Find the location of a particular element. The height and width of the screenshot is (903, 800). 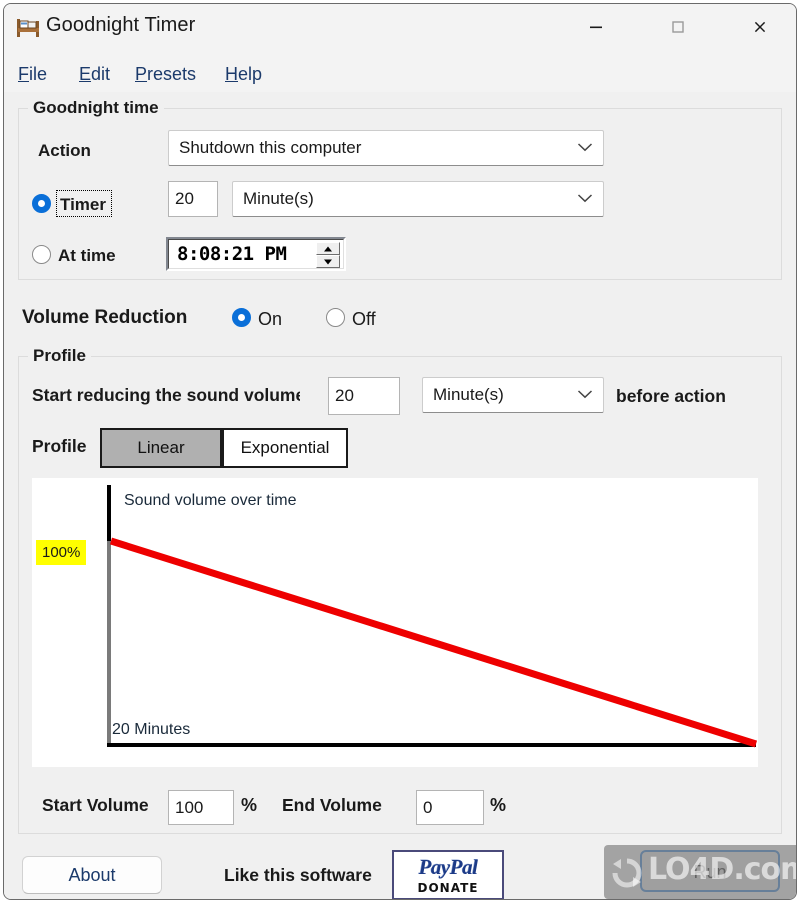

close-button is located at coordinates (760, 27).